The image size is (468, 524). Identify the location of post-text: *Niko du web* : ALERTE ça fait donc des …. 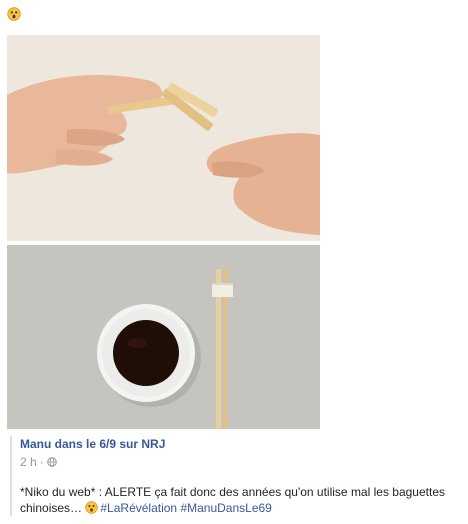
(239, 500).